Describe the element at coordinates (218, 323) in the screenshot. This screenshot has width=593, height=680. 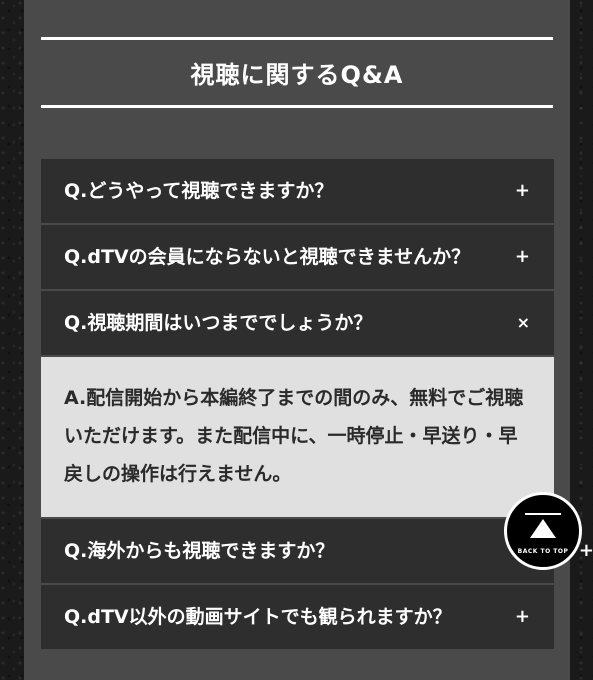
I see `faq-question: Q.視聴期間はいつまででしょうか？` at that location.